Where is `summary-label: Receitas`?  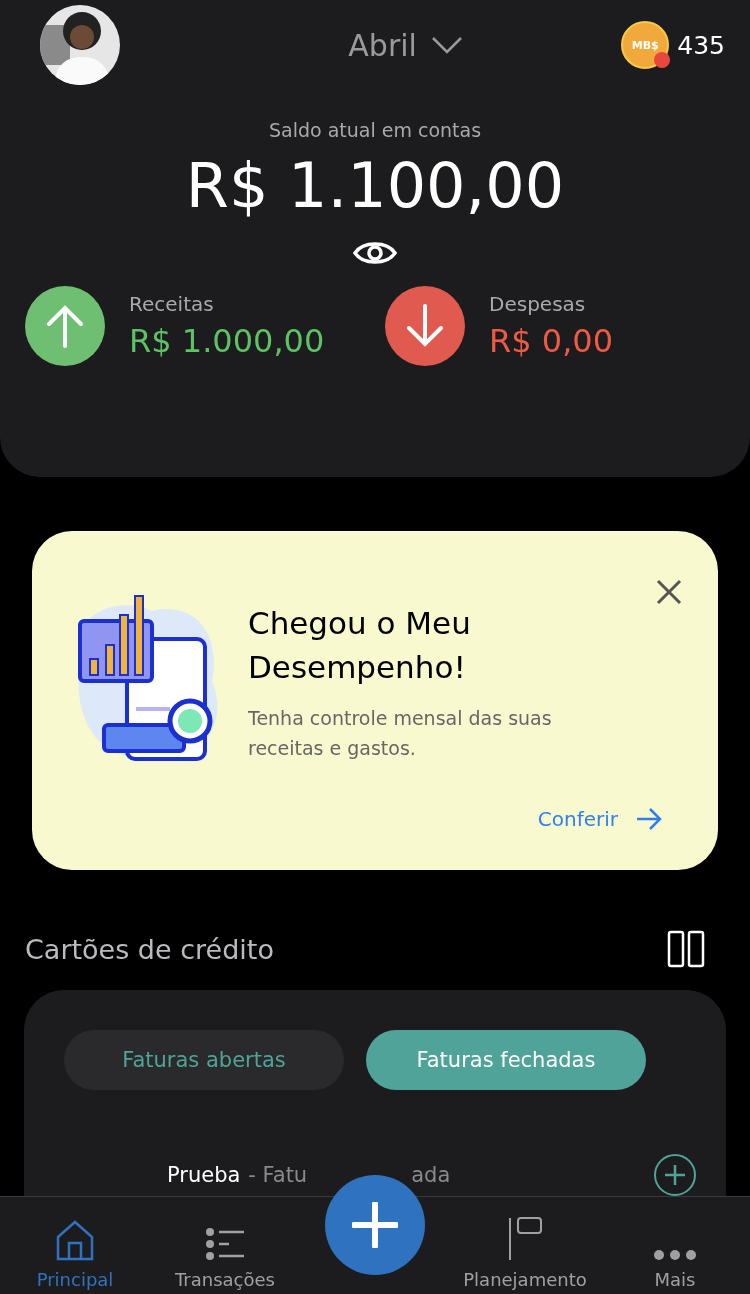 summary-label: Receitas is located at coordinates (172, 304).